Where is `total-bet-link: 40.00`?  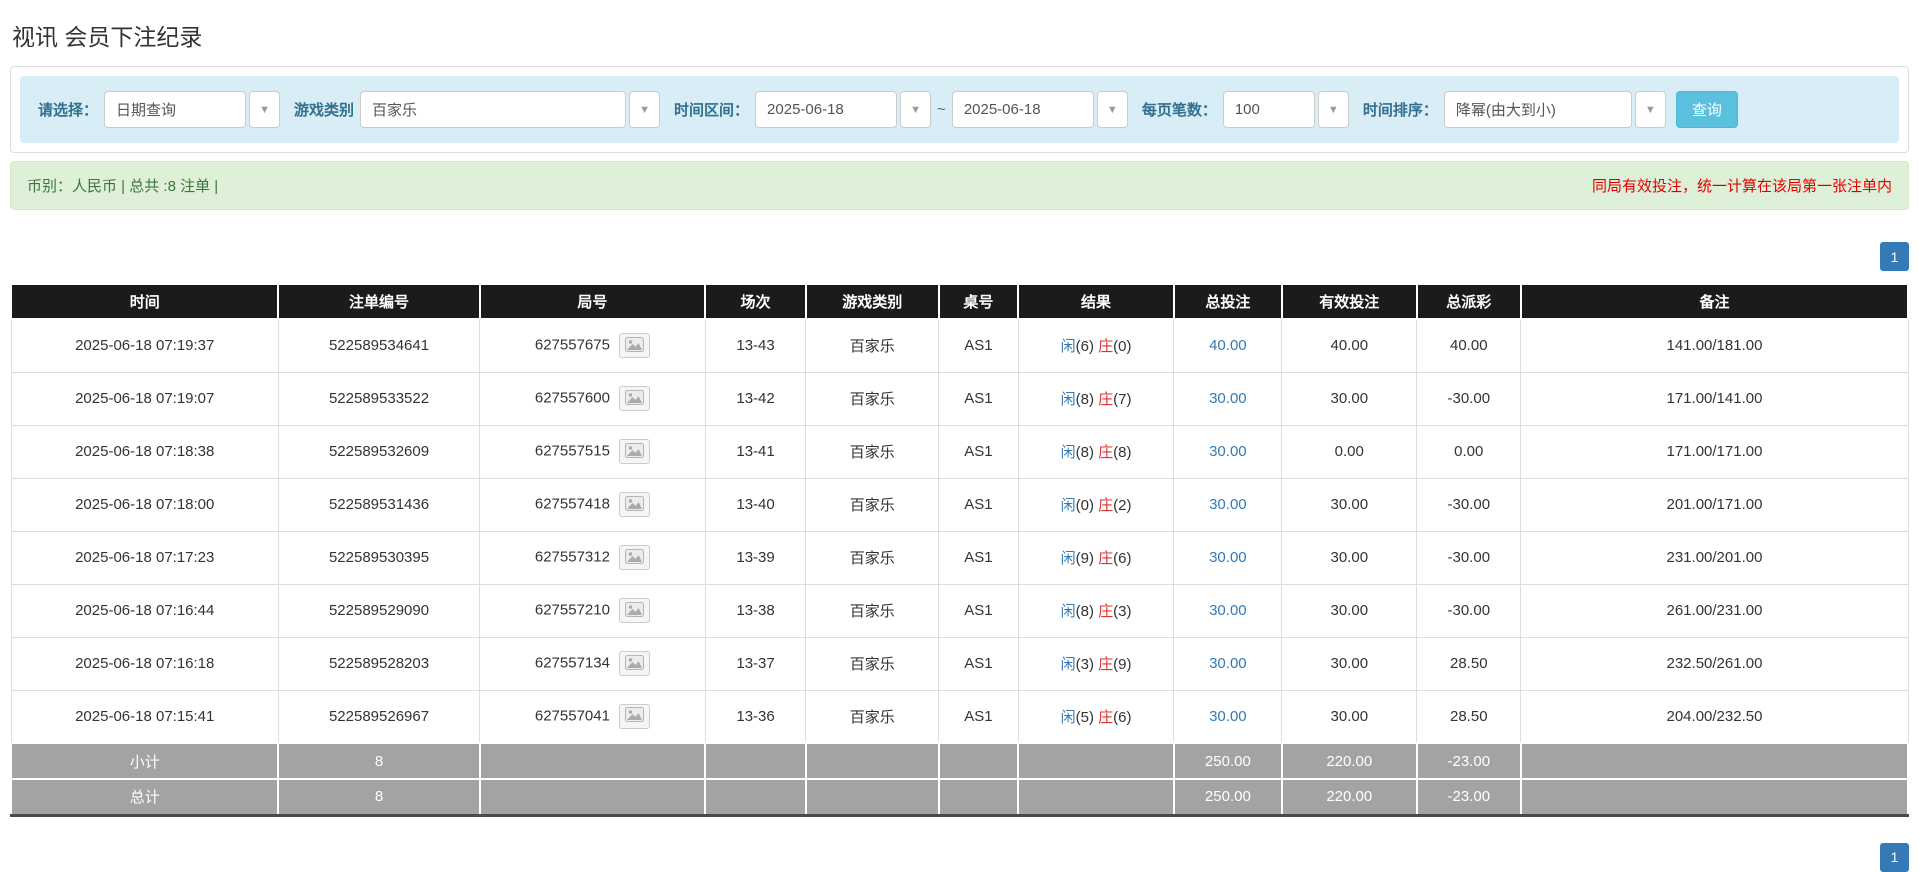
total-bet-link: 40.00 is located at coordinates (1228, 345).